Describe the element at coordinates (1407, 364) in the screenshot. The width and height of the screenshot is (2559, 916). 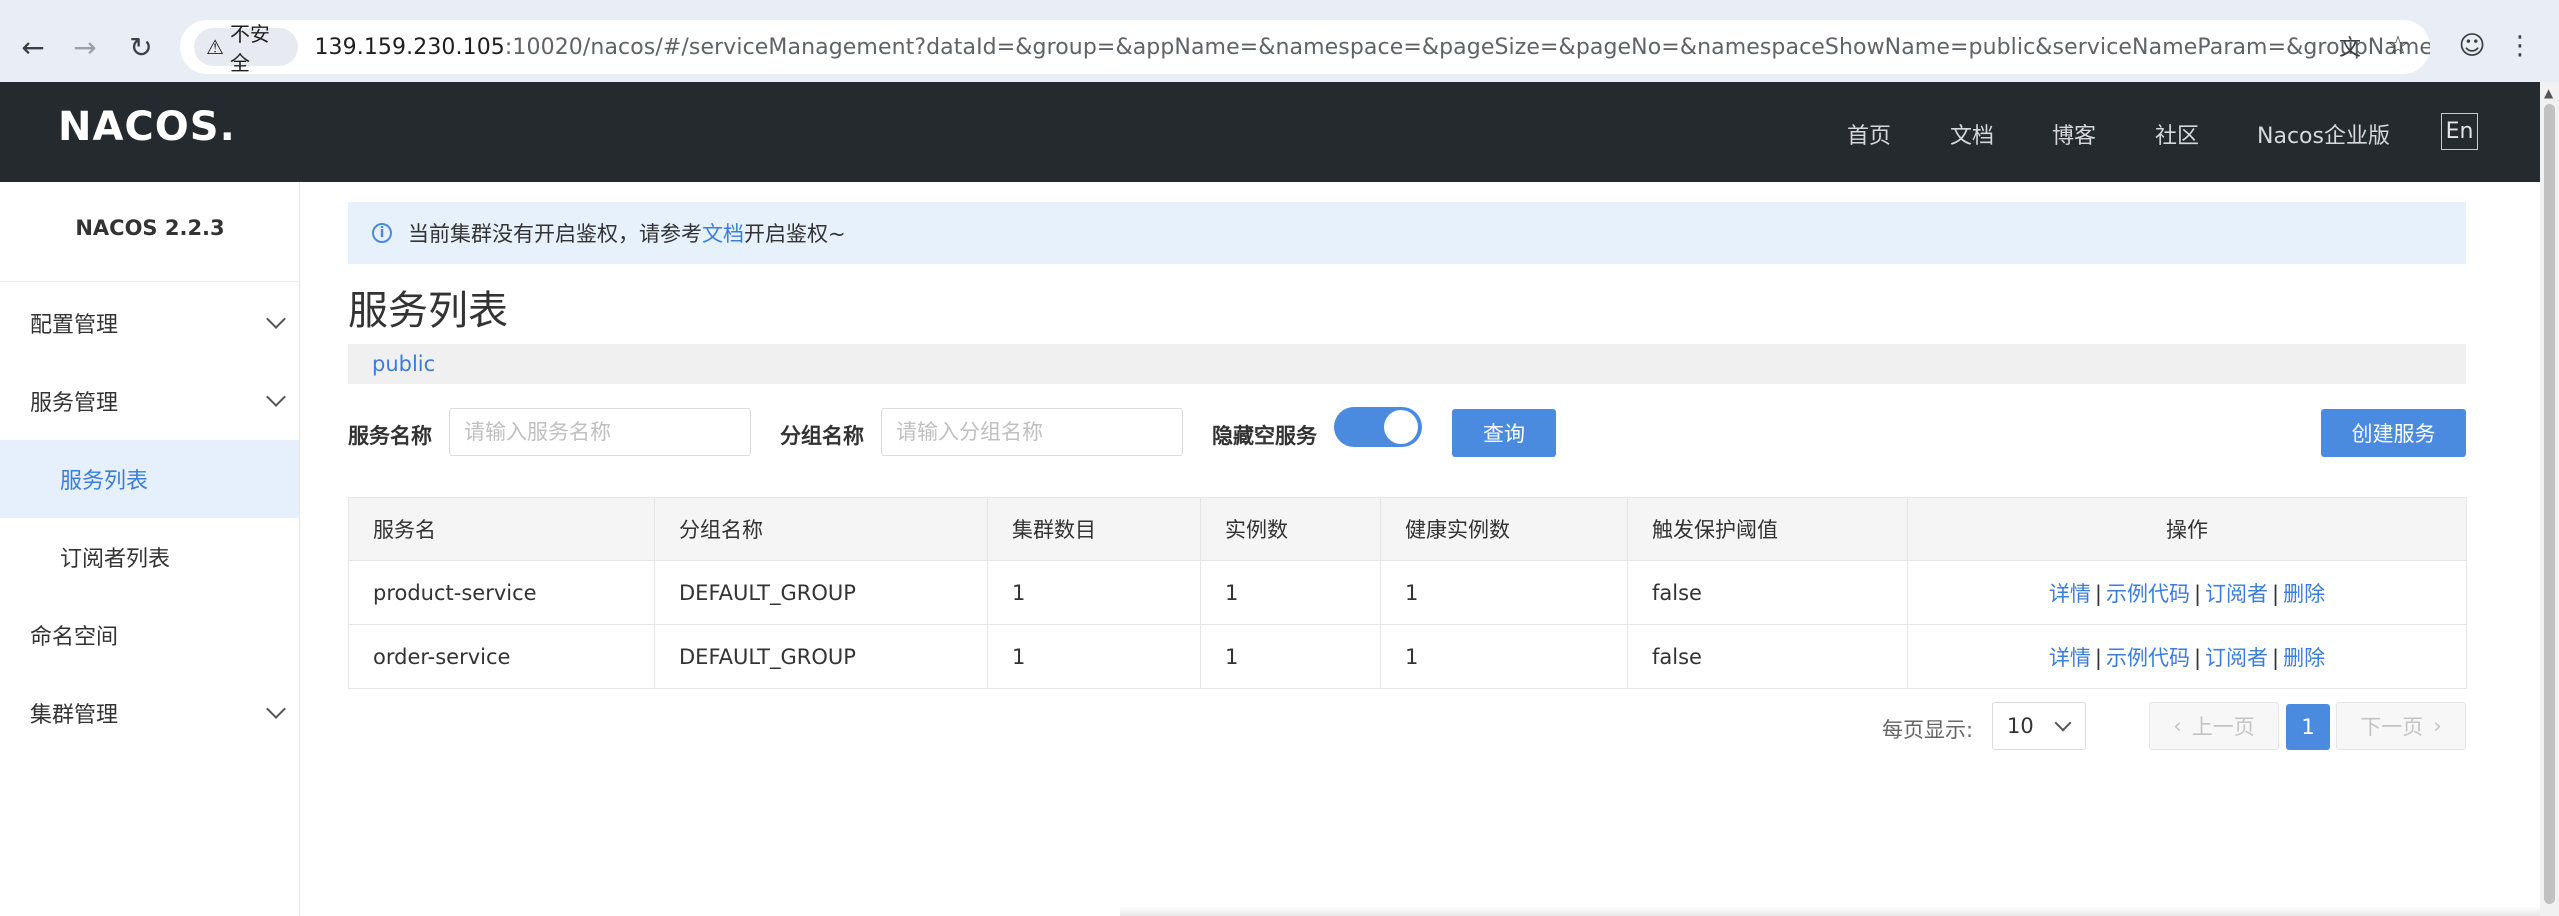
I see `namespace-bar: public` at that location.